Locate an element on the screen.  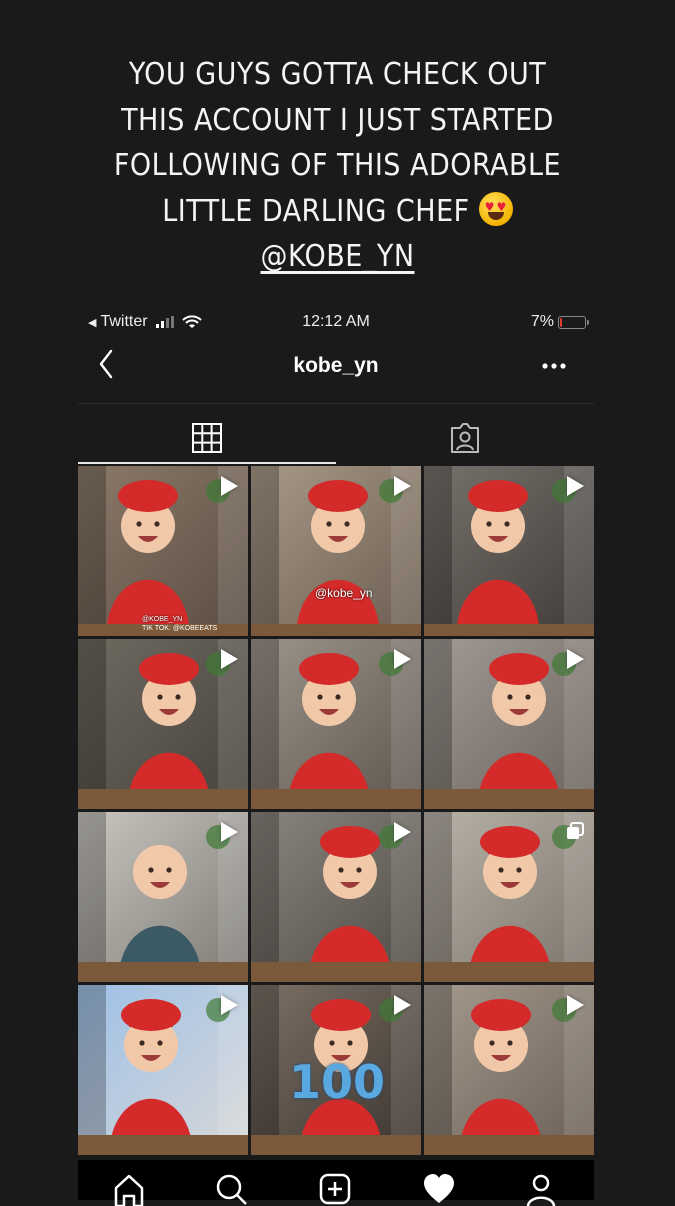
new-post-icon is located at coordinates (335, 1189).